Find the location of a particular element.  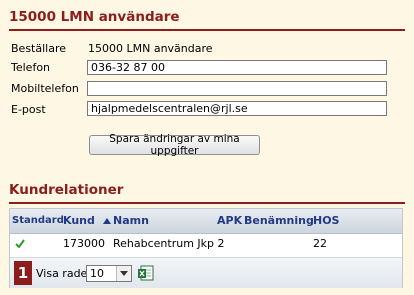

rows-per-page-select: 10 is located at coordinates (109, 273).